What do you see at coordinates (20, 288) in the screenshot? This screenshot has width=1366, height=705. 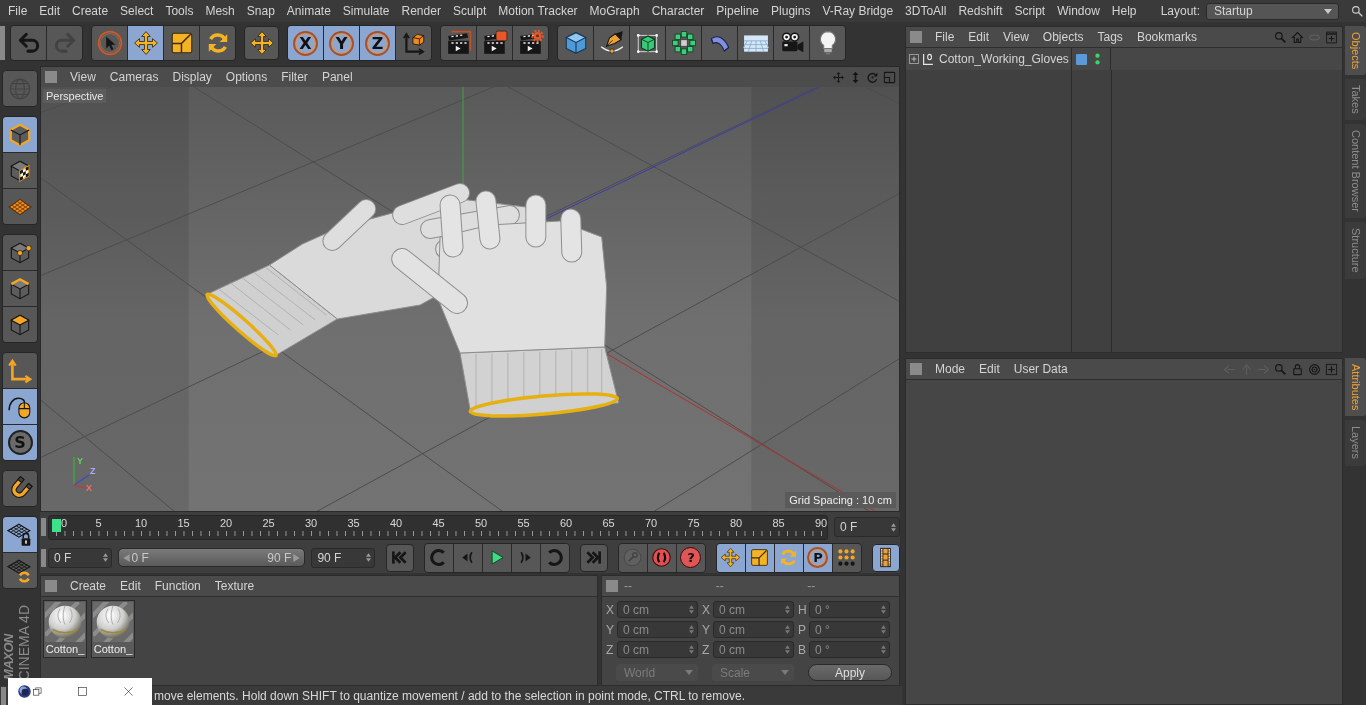 I see `edges-mode-button` at bounding box center [20, 288].